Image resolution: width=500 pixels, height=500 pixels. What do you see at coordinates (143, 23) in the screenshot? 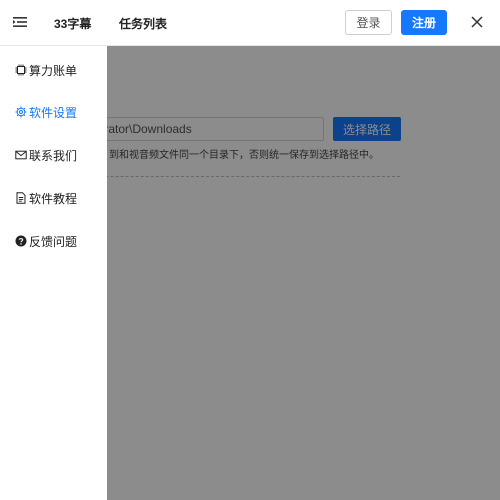
I see `task-list-link: 任务列表` at bounding box center [143, 23].